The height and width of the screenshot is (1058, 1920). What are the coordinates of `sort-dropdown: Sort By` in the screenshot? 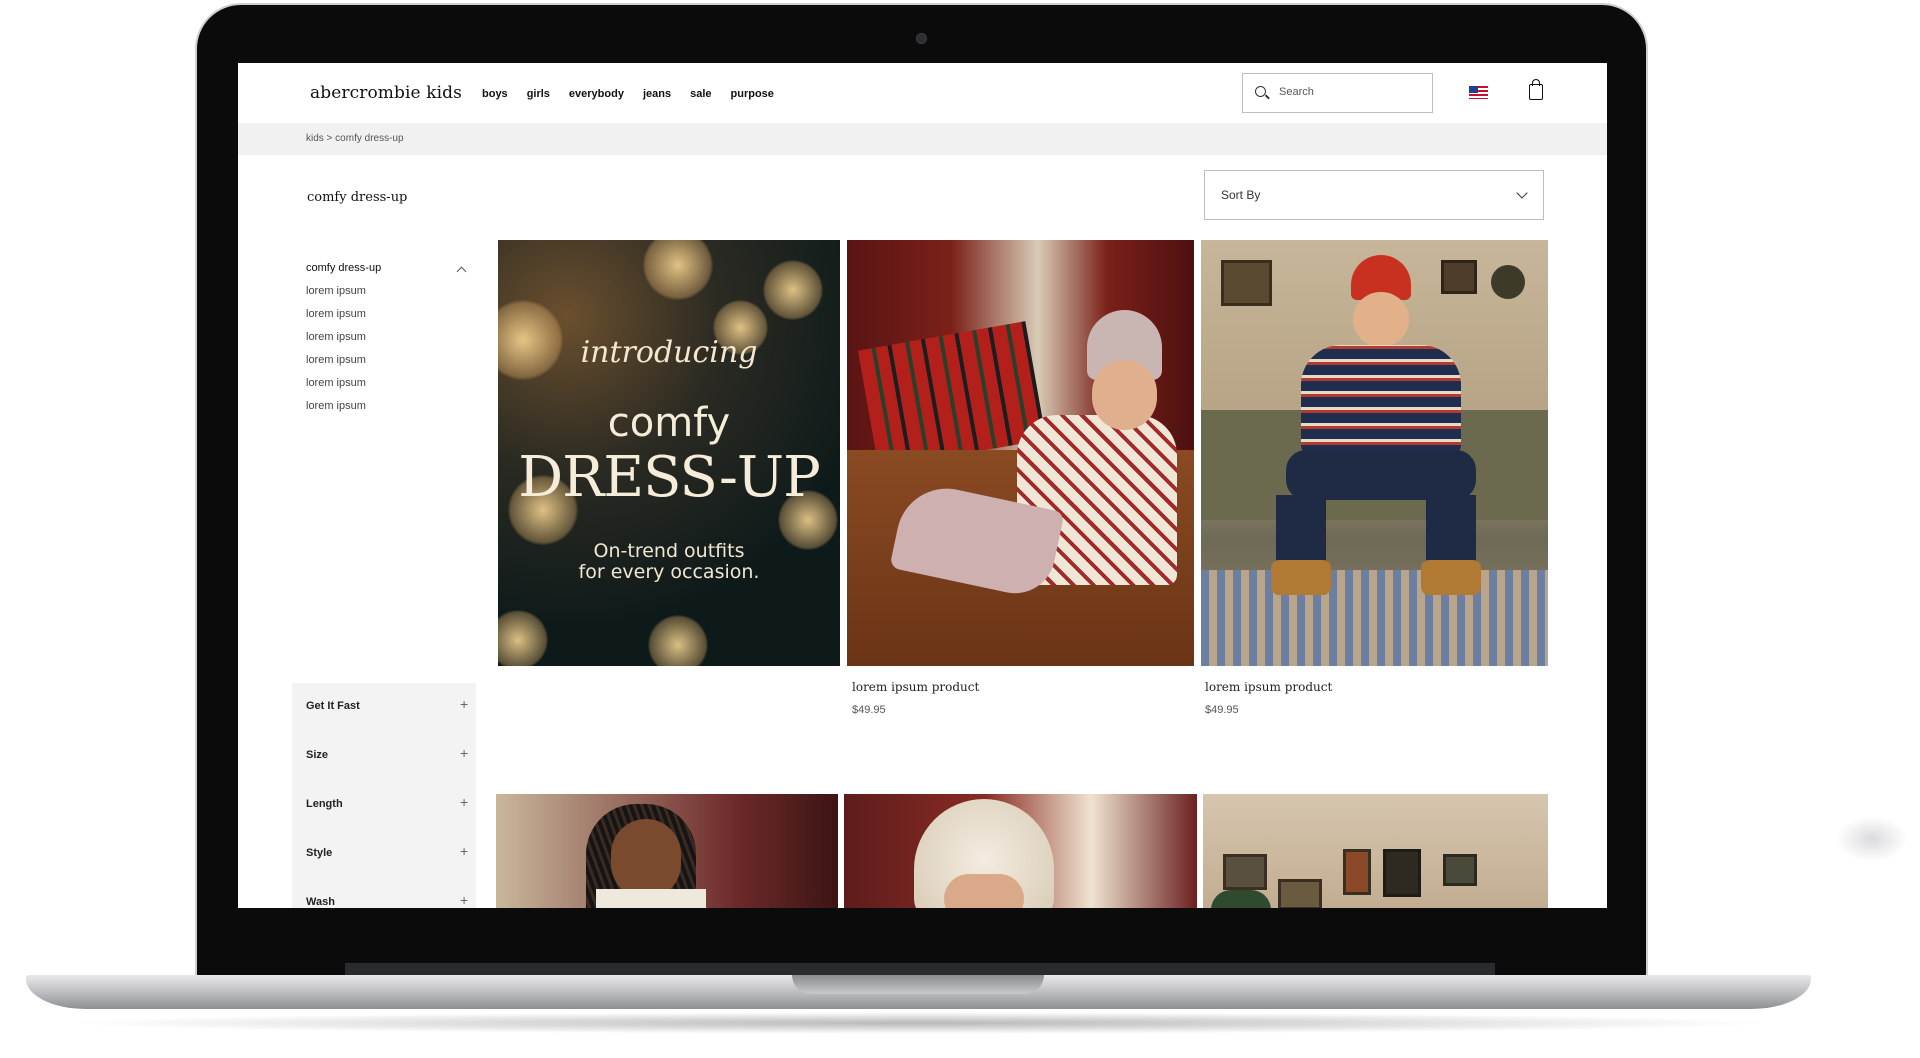 It's located at (1374, 195).